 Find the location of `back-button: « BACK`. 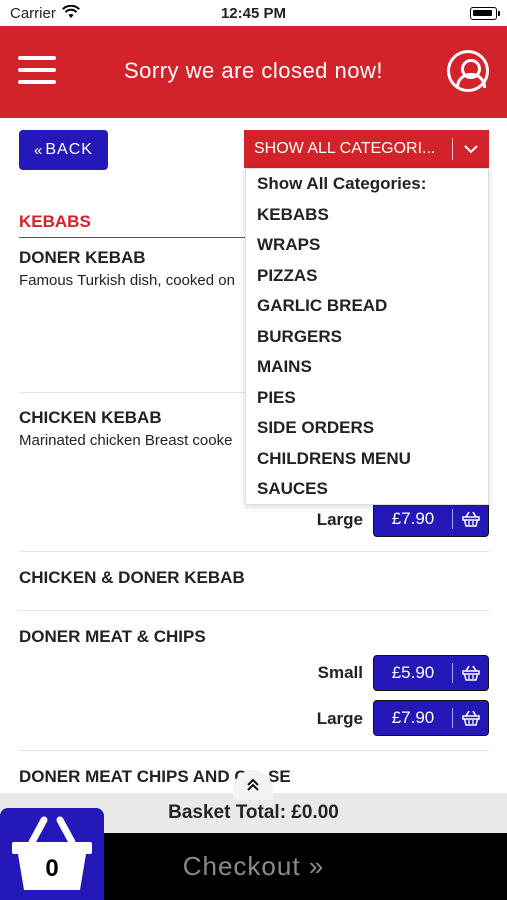

back-button: « BACK is located at coordinates (63, 150).